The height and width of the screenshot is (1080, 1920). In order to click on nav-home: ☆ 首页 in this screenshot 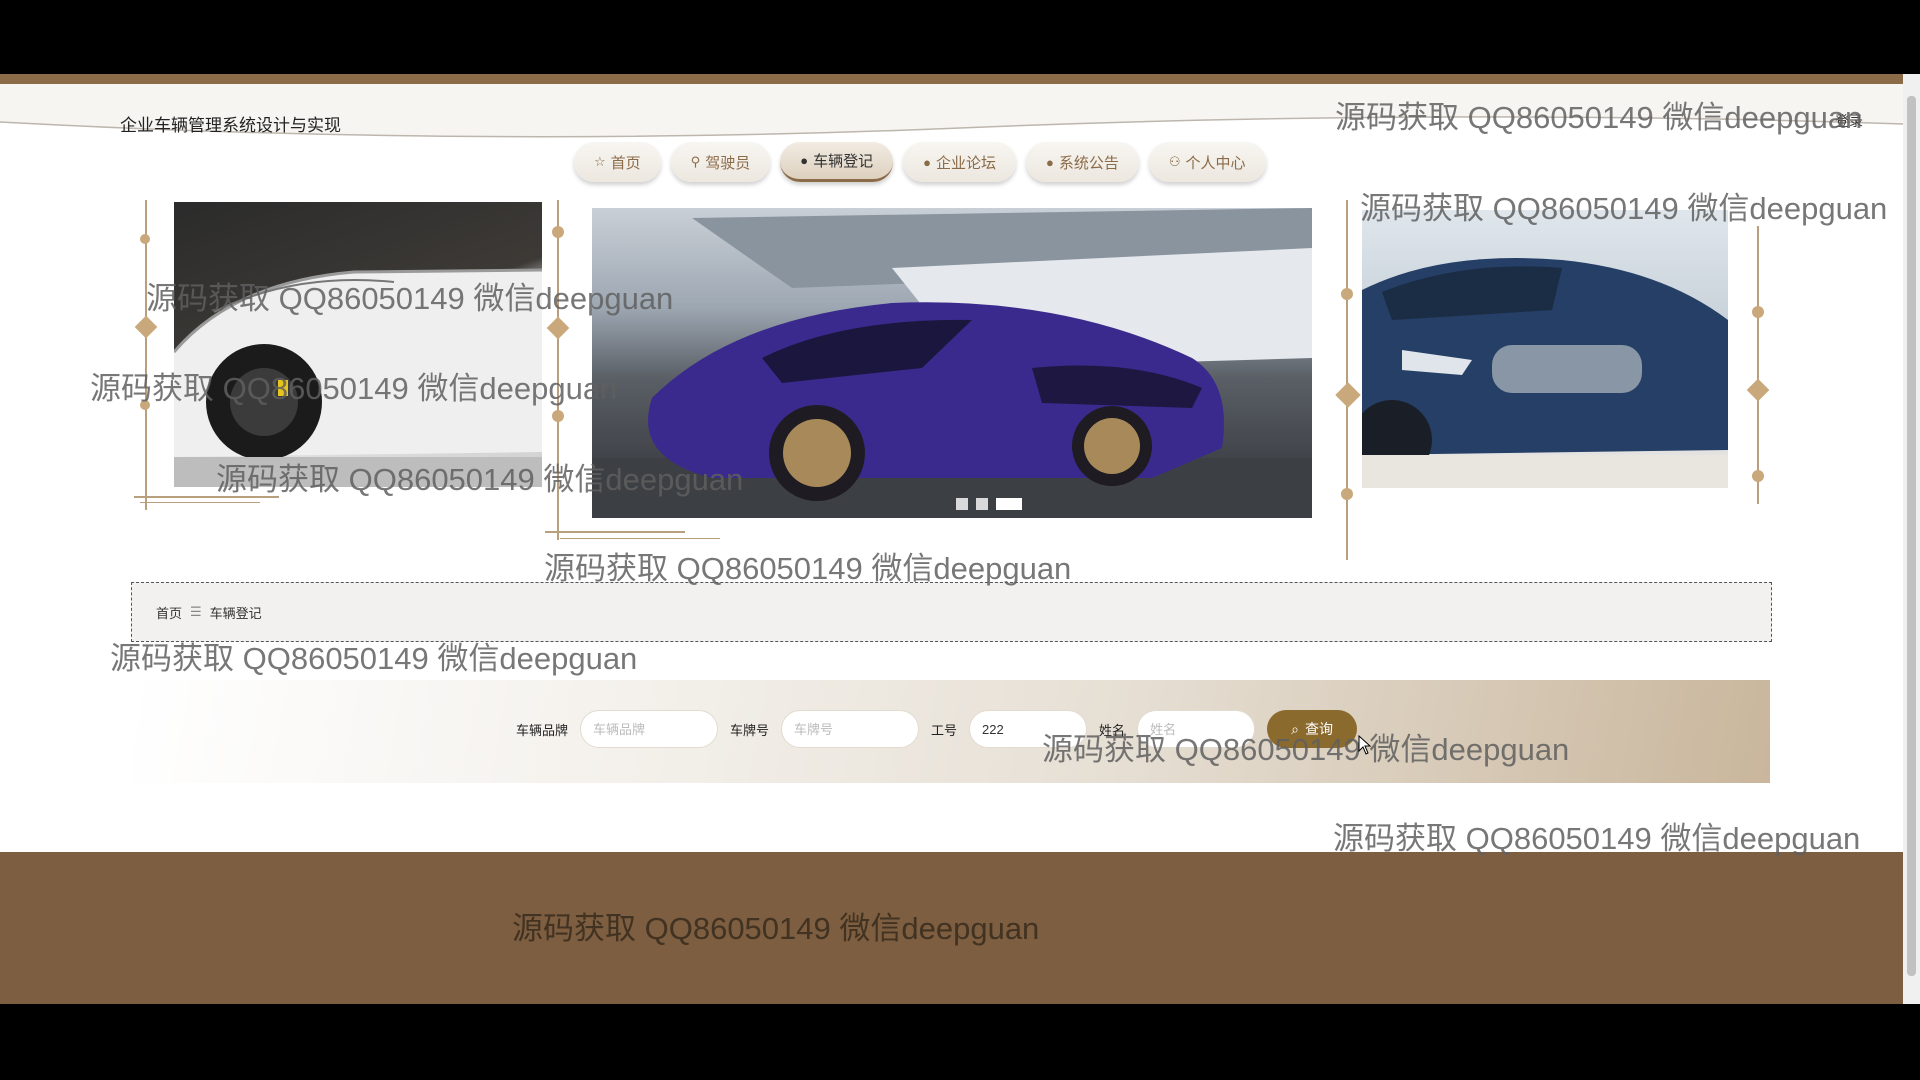, I will do `click(617, 162)`.